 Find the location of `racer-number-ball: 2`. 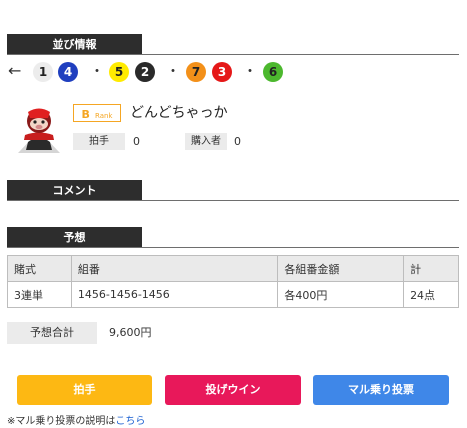

racer-number-ball: 2 is located at coordinates (145, 72).